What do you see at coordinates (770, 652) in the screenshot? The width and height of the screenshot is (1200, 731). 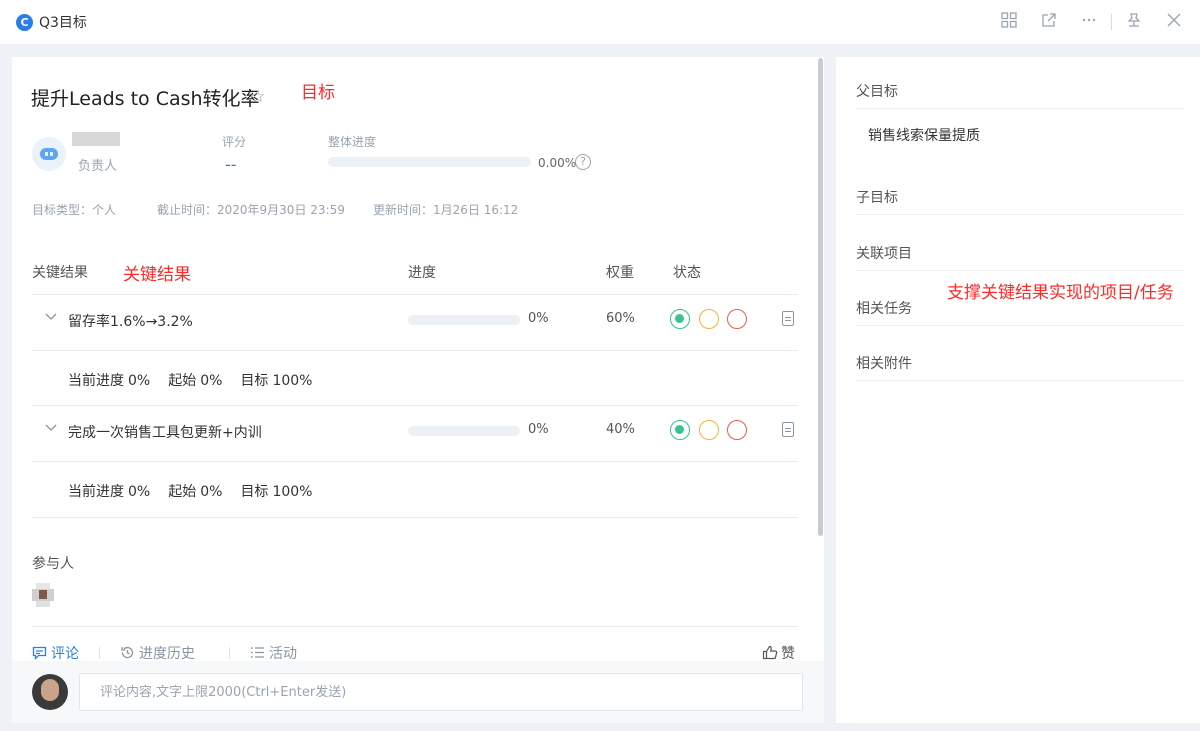 I see `thumbs-up-icon` at bounding box center [770, 652].